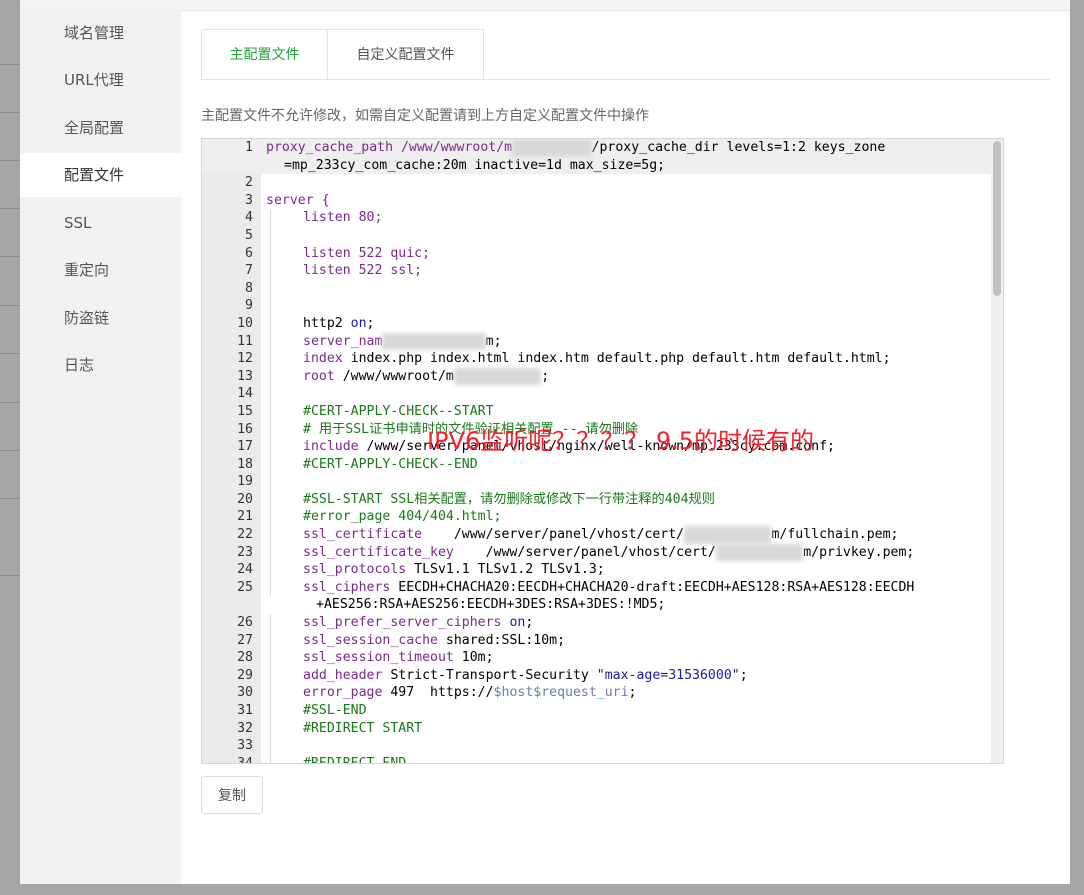  I want to click on code-line: 14, so click(596, 394).